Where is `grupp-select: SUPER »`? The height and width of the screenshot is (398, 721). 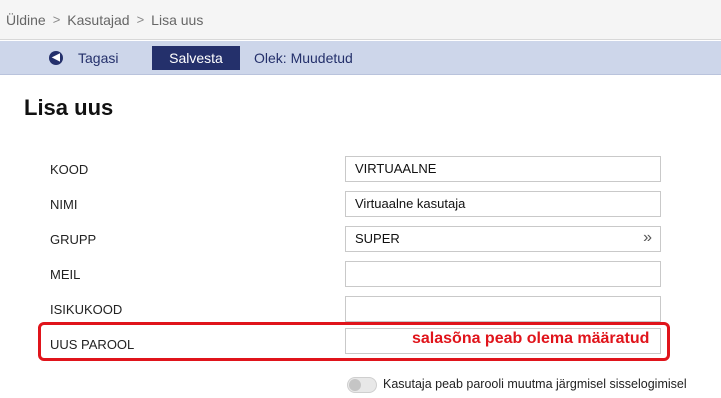 grupp-select: SUPER » is located at coordinates (503, 239).